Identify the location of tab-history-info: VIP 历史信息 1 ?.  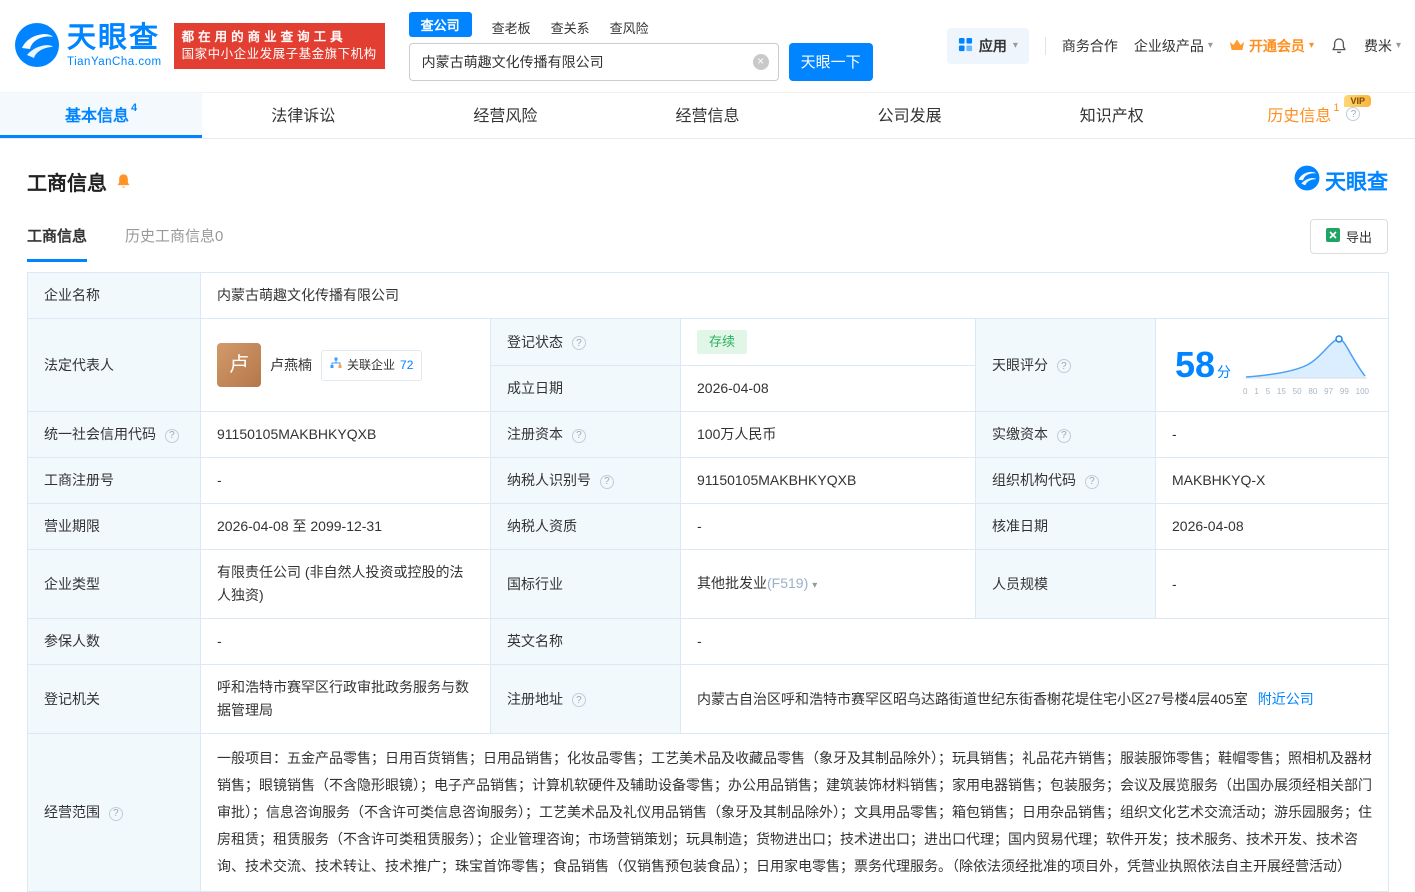
(1314, 115).